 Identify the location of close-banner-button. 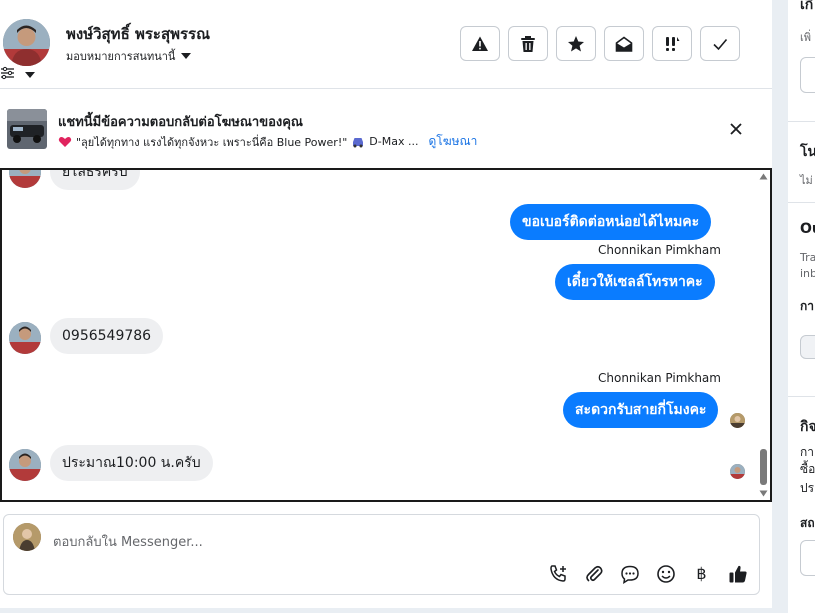
(736, 129).